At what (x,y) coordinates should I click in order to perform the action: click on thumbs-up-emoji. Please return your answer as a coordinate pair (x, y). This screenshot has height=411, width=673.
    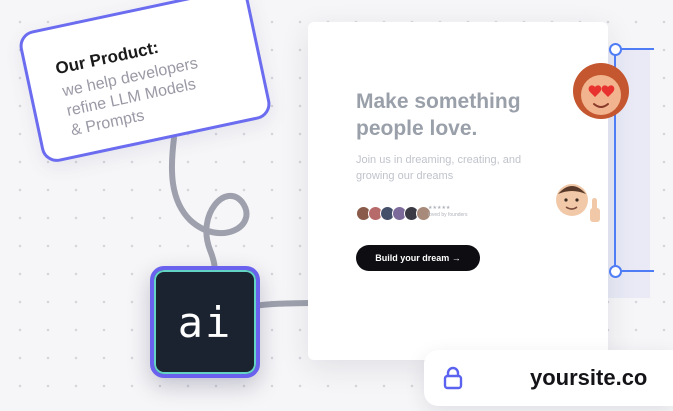
    Looking at the image, I should click on (578, 203).